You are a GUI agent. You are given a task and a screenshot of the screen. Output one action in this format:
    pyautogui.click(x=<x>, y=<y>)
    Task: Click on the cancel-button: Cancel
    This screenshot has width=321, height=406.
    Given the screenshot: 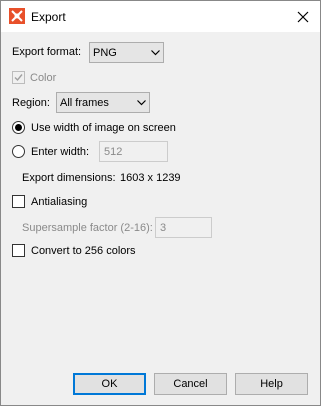 What is the action you would take?
    pyautogui.click(x=190, y=384)
    